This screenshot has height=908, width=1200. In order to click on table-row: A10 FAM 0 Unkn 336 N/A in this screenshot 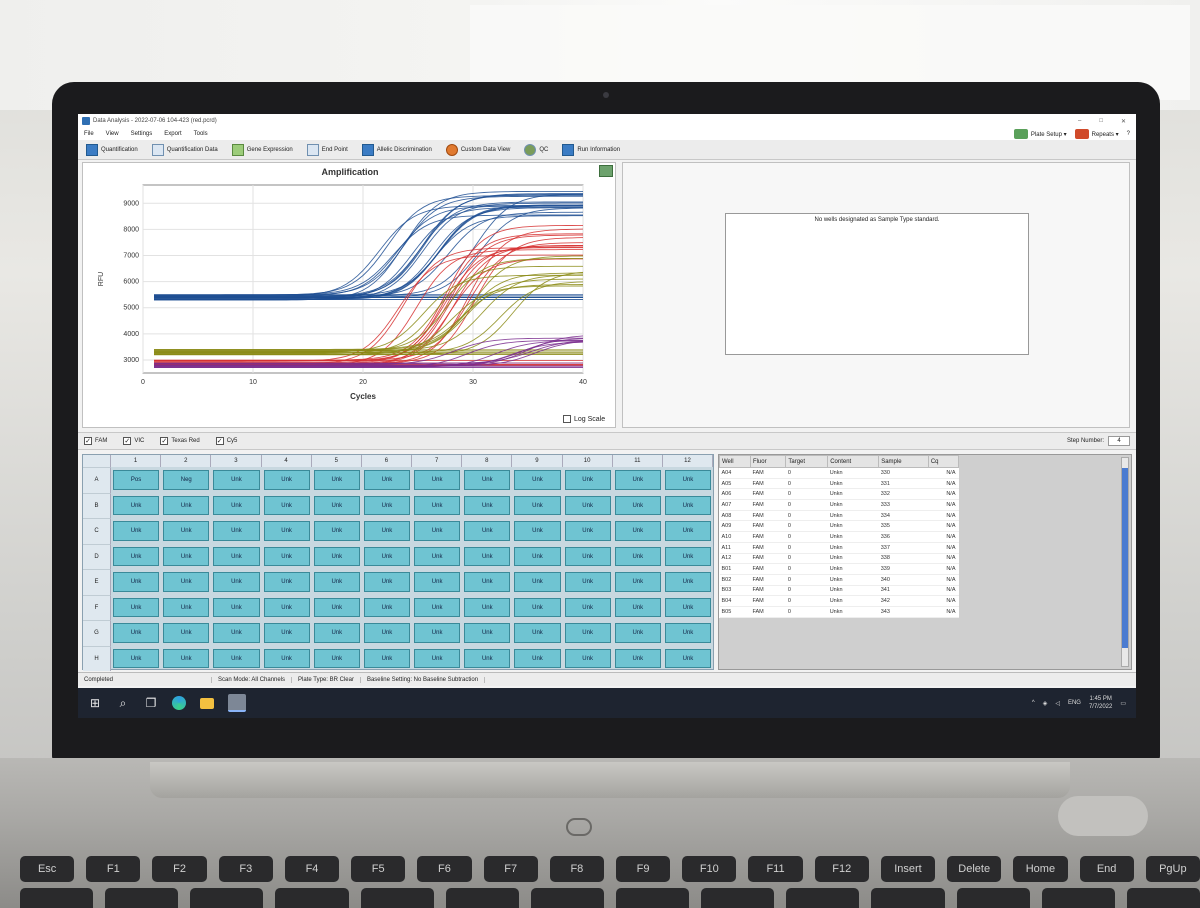, I will do `click(839, 537)`.